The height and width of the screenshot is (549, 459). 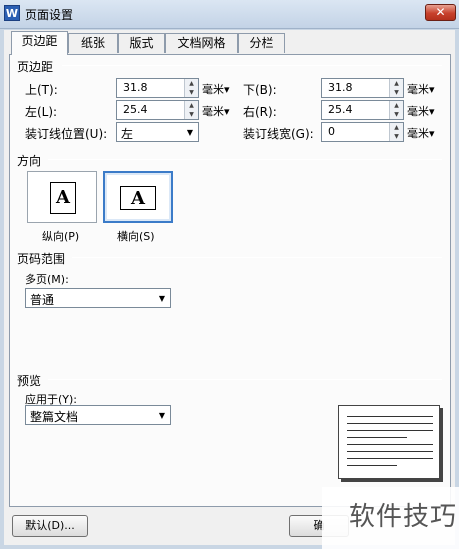 What do you see at coordinates (135, 87) in the screenshot?
I see `top-margin-value: 31.8` at bounding box center [135, 87].